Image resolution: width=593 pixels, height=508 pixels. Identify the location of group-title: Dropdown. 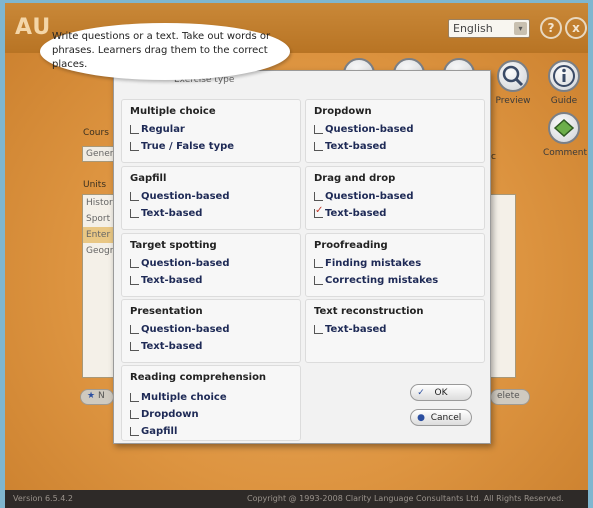
(343, 111).